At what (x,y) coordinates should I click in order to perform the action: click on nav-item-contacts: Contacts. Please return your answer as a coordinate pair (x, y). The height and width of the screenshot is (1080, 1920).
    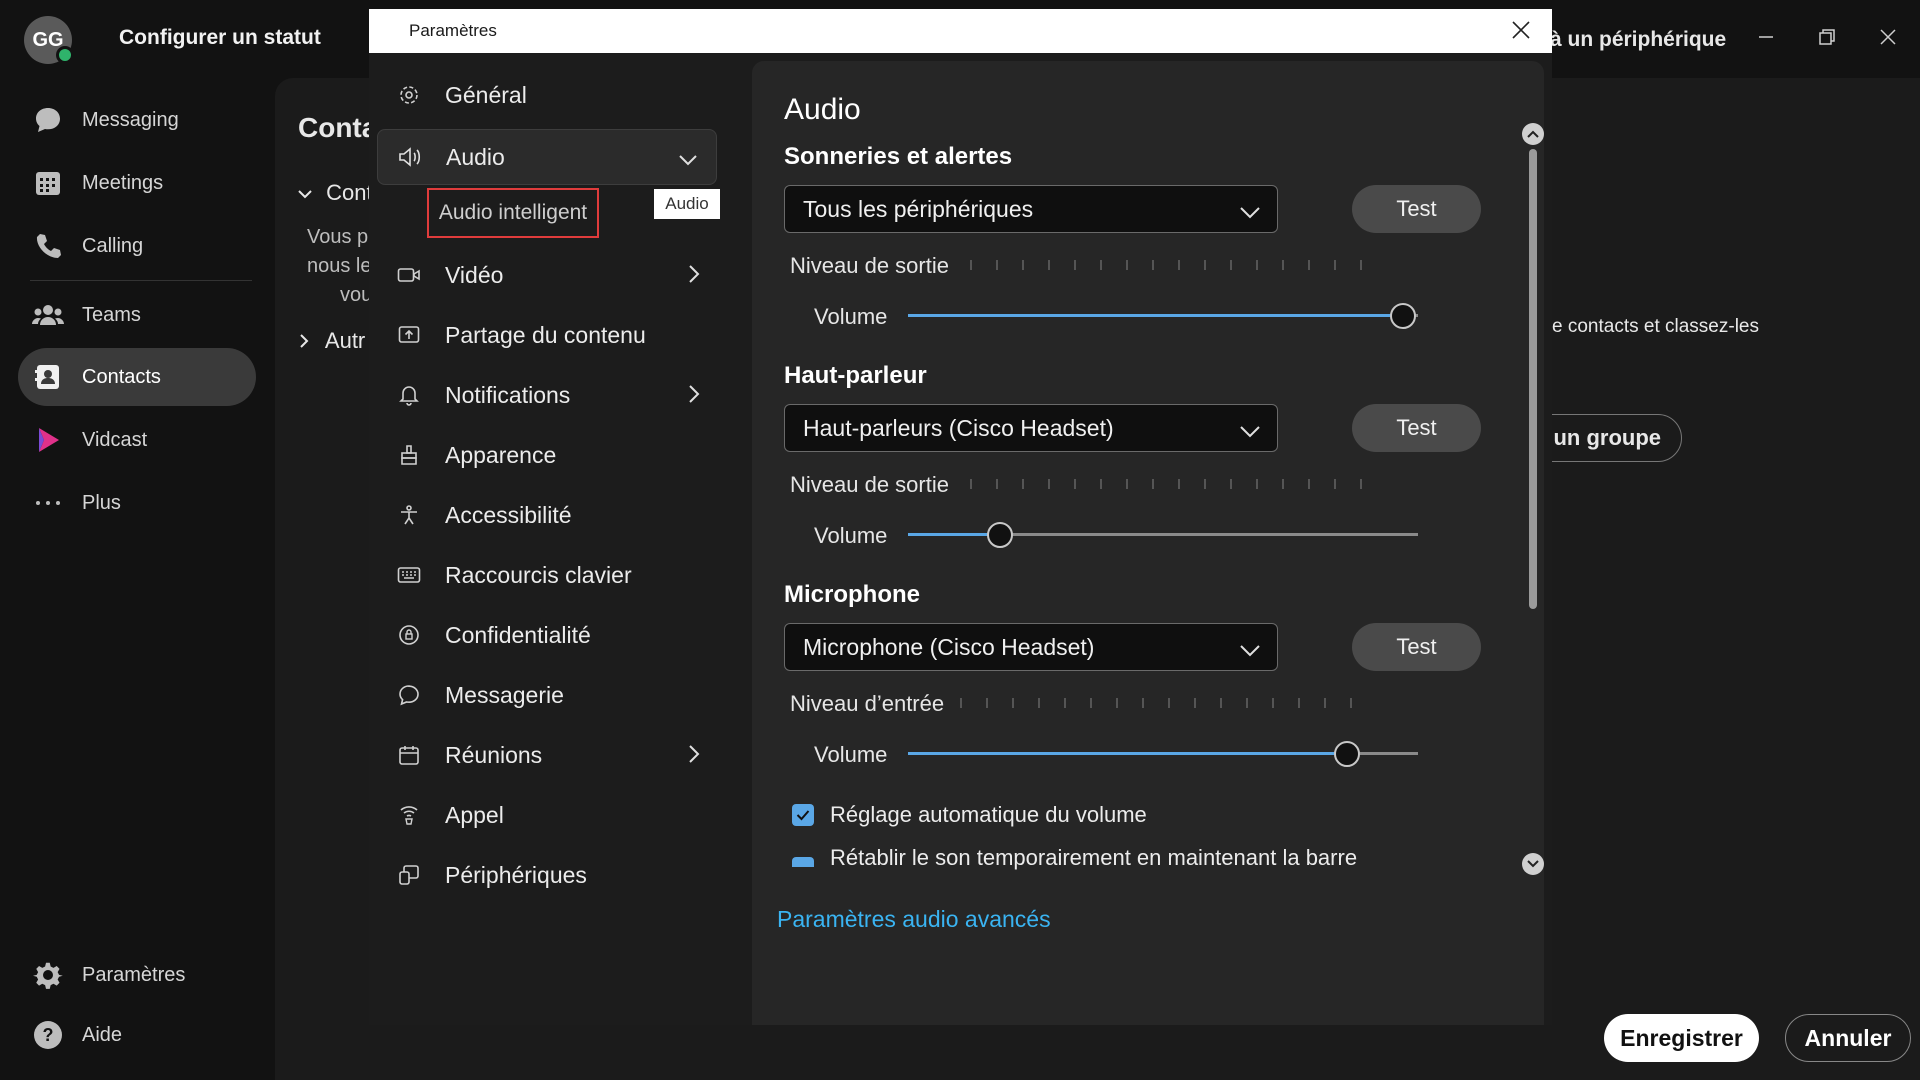
    Looking at the image, I should click on (137, 377).